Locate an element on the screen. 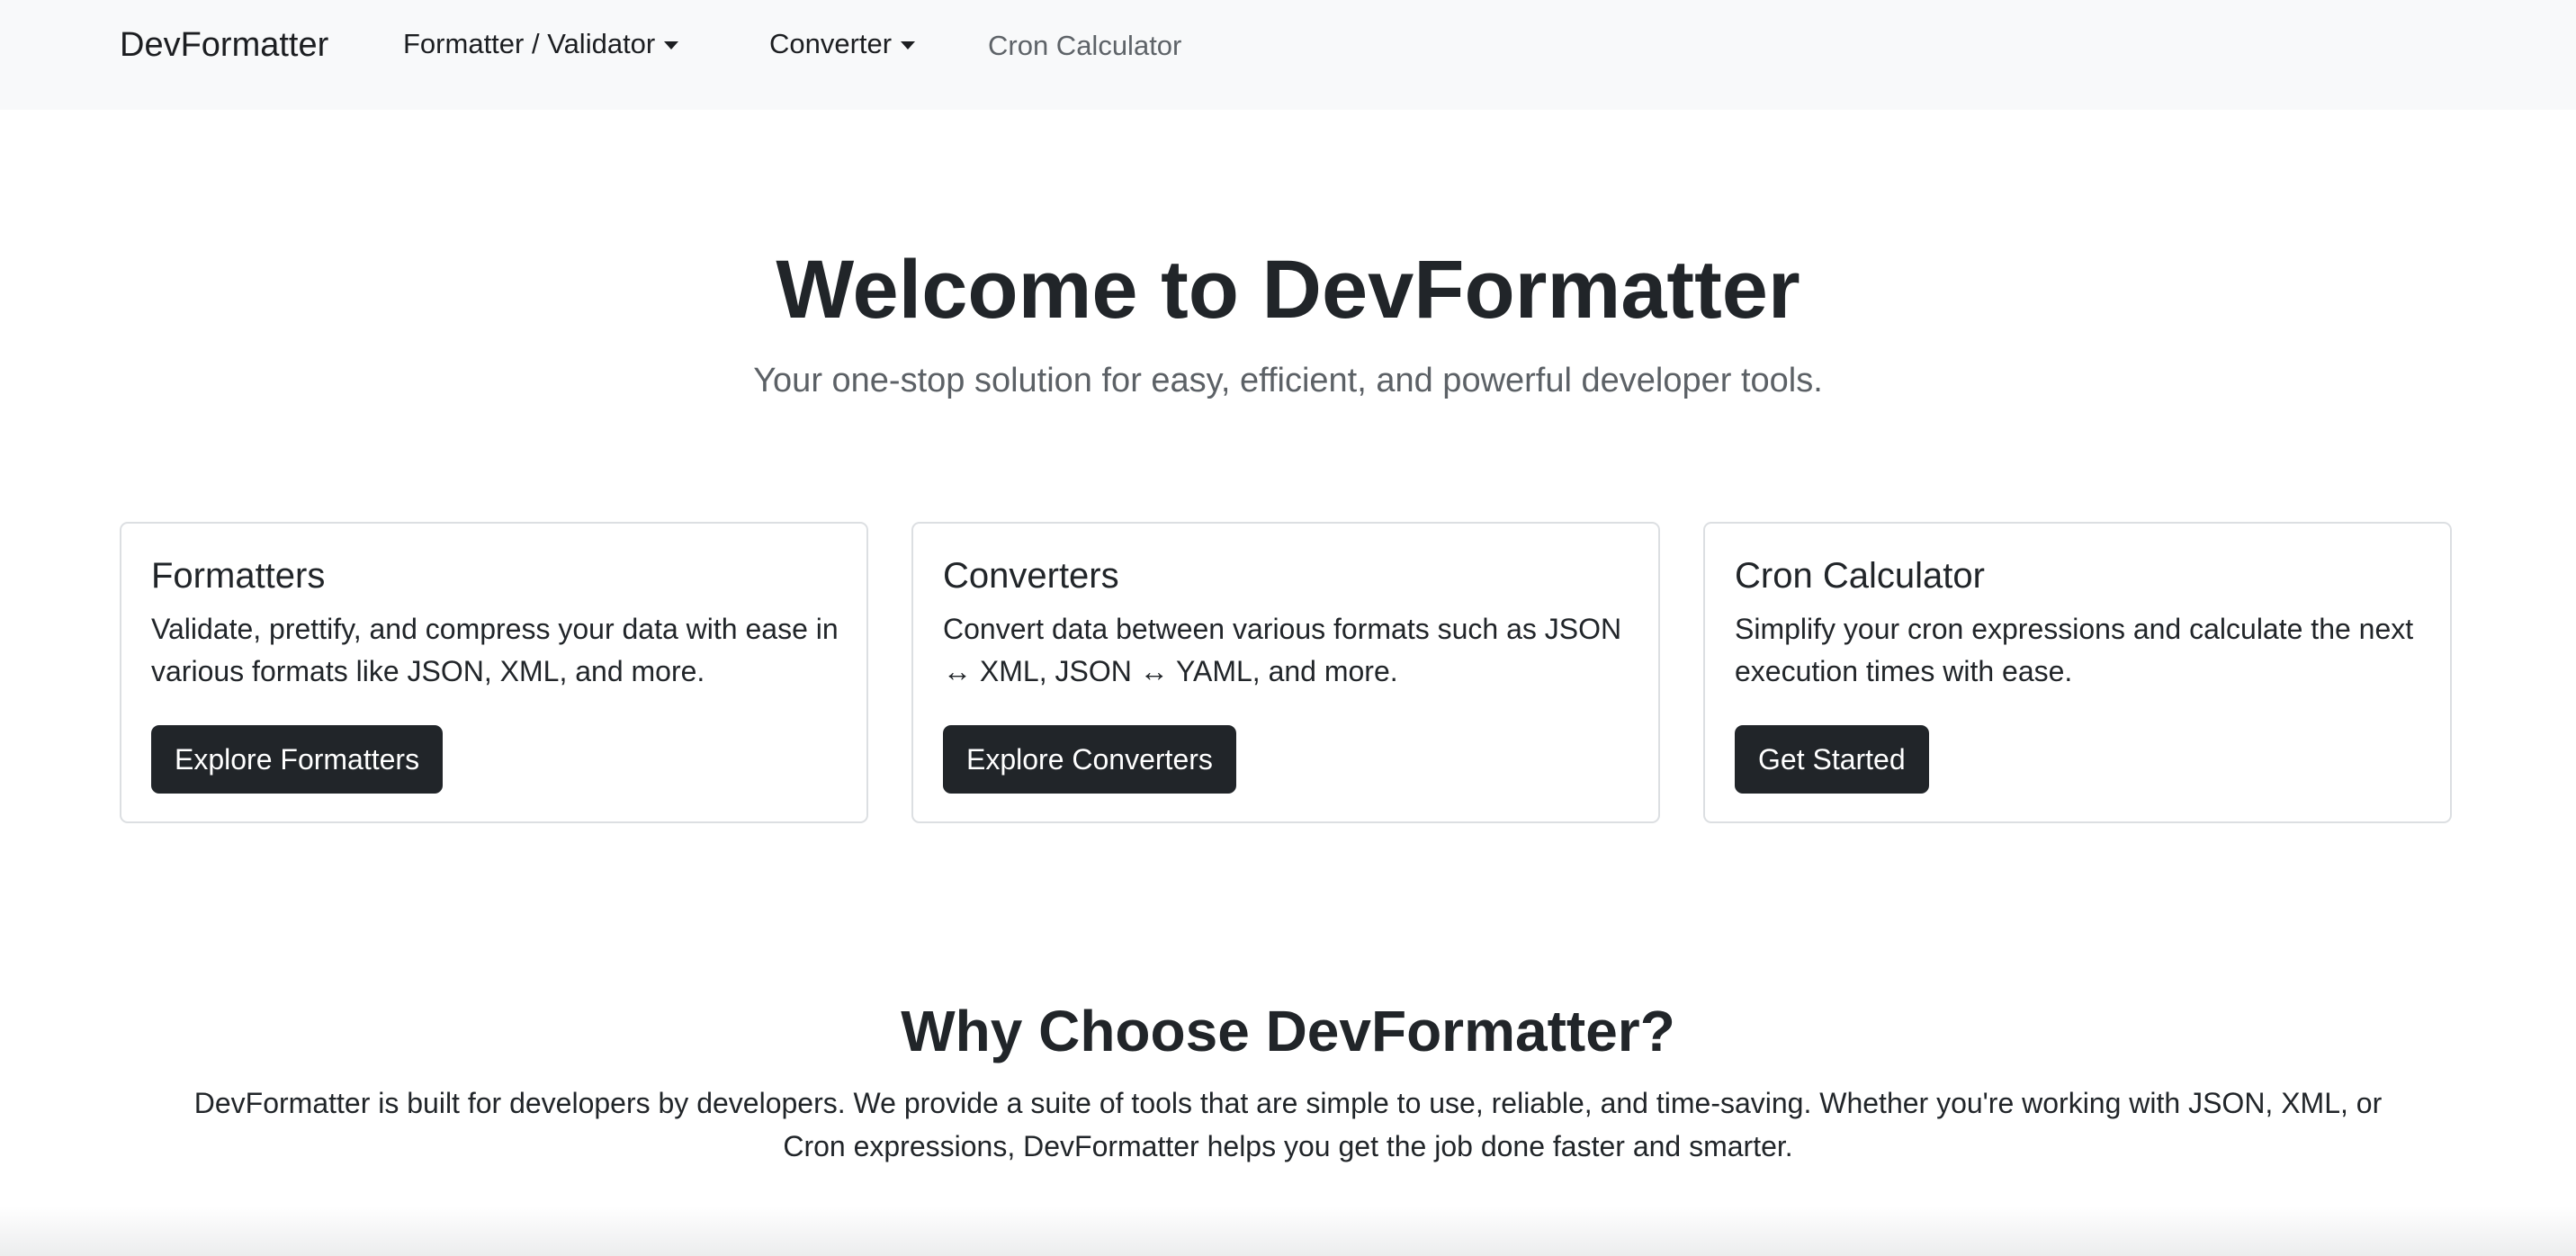 This screenshot has height=1256, width=2576. card-title: Formatters is located at coordinates (239, 576).